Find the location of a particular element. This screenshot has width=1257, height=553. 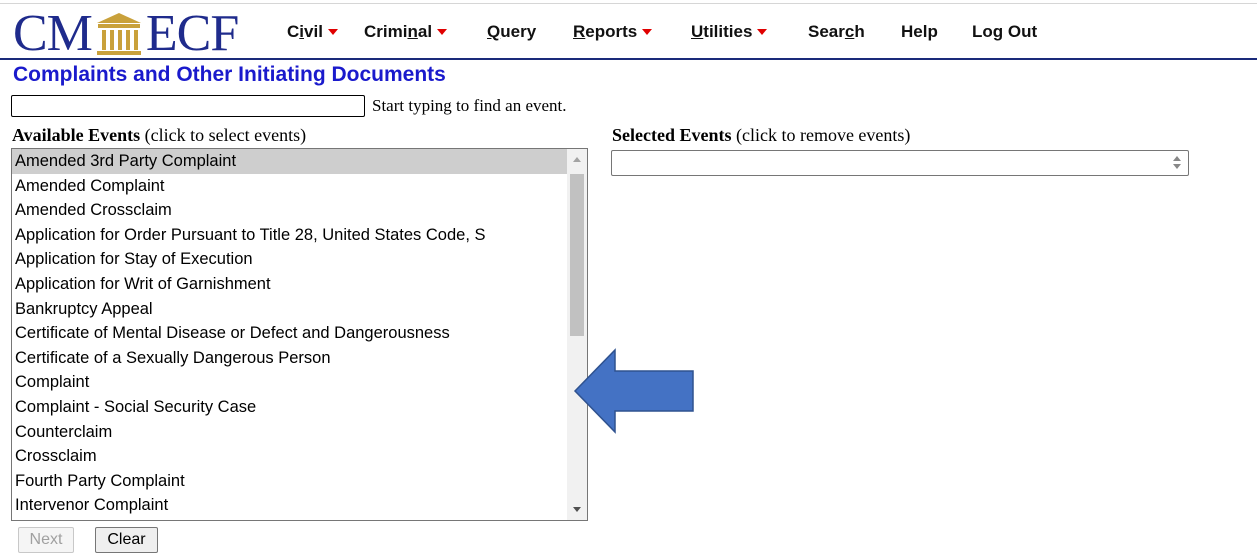

menu-civil: Civil is located at coordinates (312, 32).